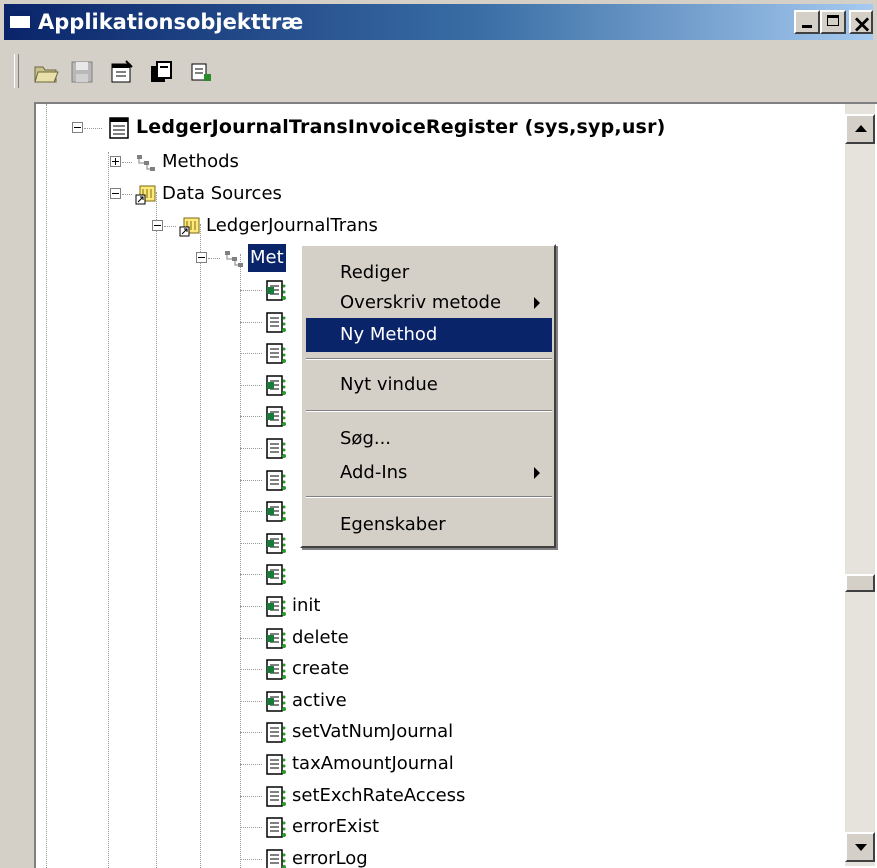 Image resolution: width=877 pixels, height=868 pixels. What do you see at coordinates (77, 127) in the screenshot?
I see `root-collapse-toggle` at bounding box center [77, 127].